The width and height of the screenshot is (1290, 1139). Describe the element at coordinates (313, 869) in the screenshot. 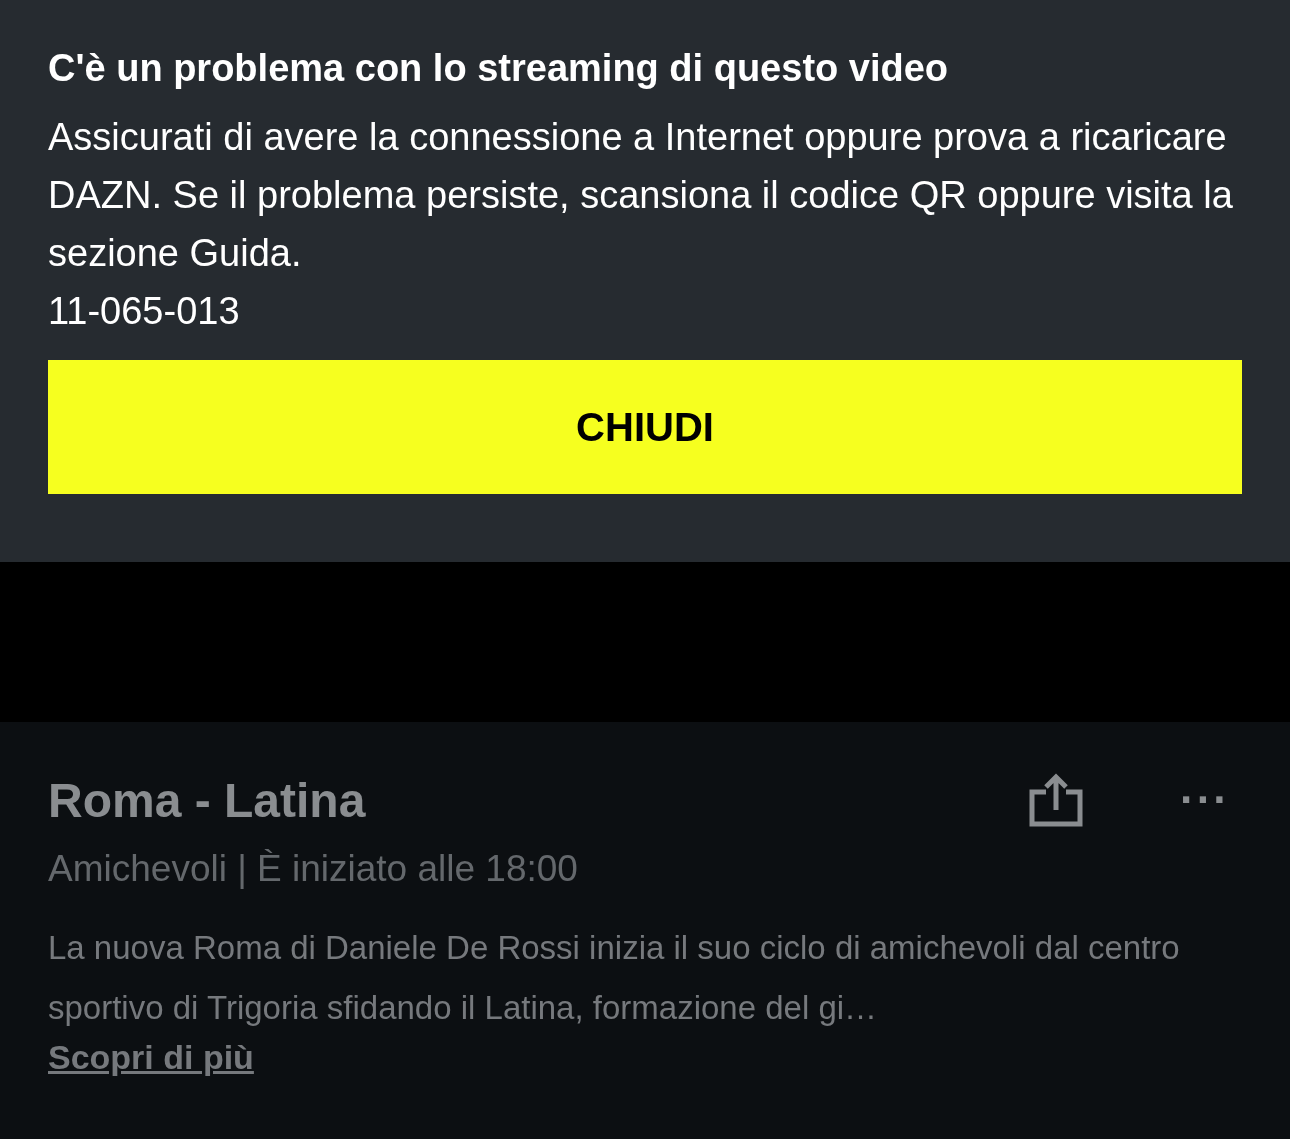

I see `event-meta: Amichevoli | È iniziato alle 18:00` at that location.